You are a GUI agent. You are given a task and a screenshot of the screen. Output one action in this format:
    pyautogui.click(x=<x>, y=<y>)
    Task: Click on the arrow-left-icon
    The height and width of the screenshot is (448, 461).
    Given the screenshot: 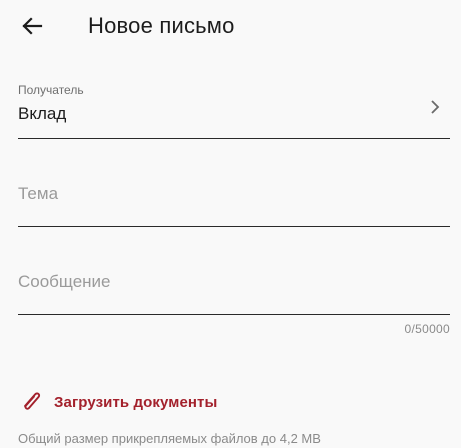 What is the action you would take?
    pyautogui.click(x=32, y=28)
    